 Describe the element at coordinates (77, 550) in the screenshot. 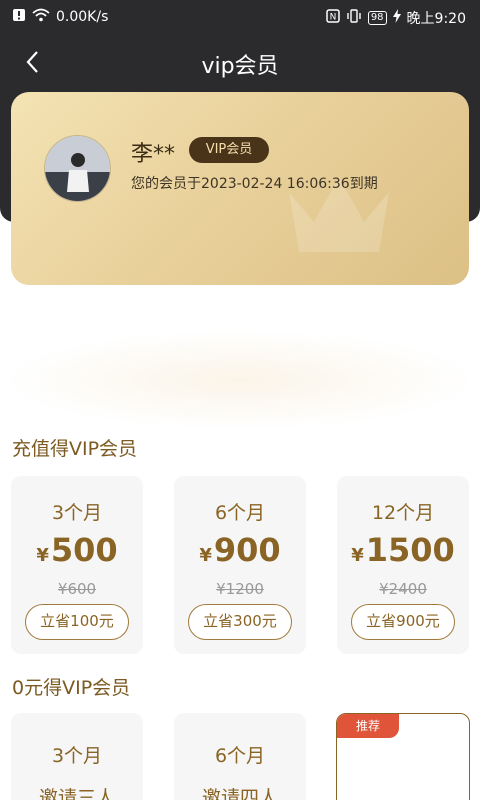

I see `plan-price: ¥500` at that location.